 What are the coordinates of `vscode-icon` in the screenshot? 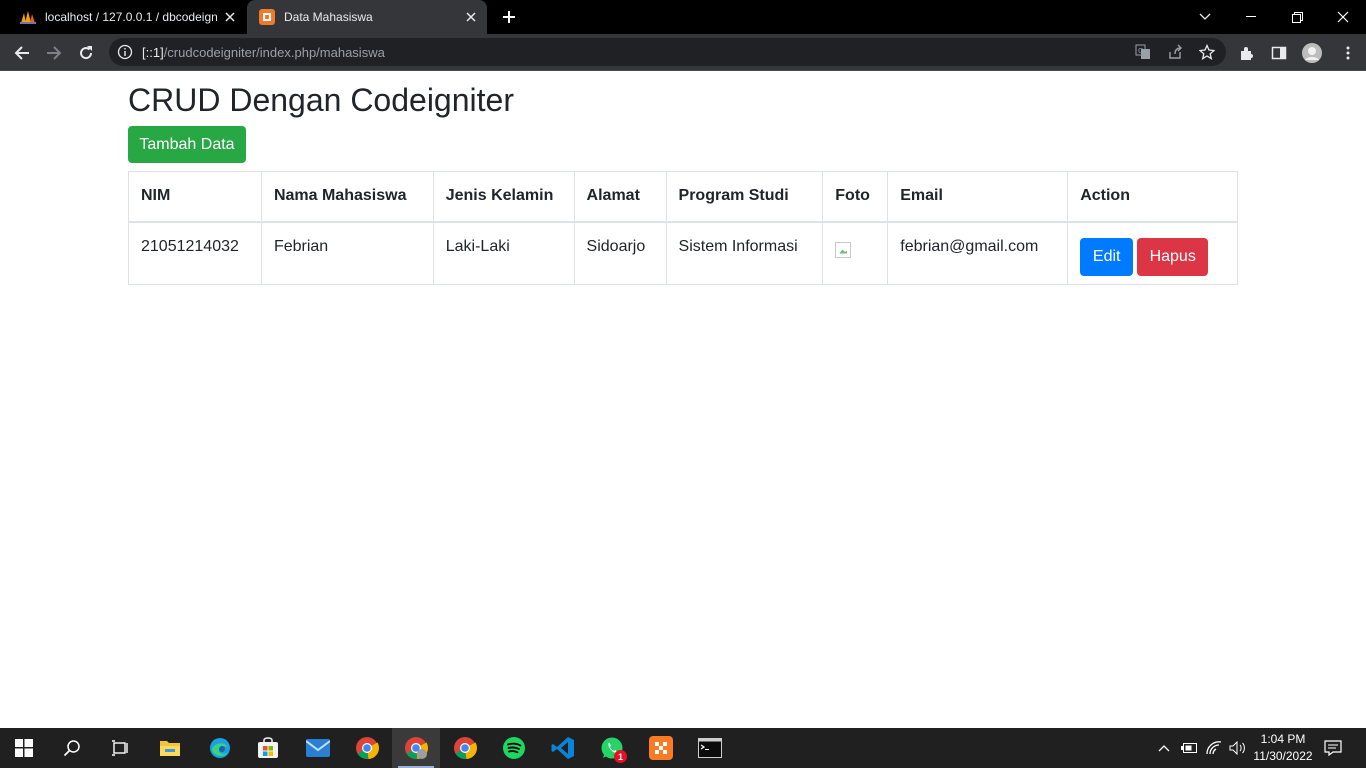 It's located at (563, 748).